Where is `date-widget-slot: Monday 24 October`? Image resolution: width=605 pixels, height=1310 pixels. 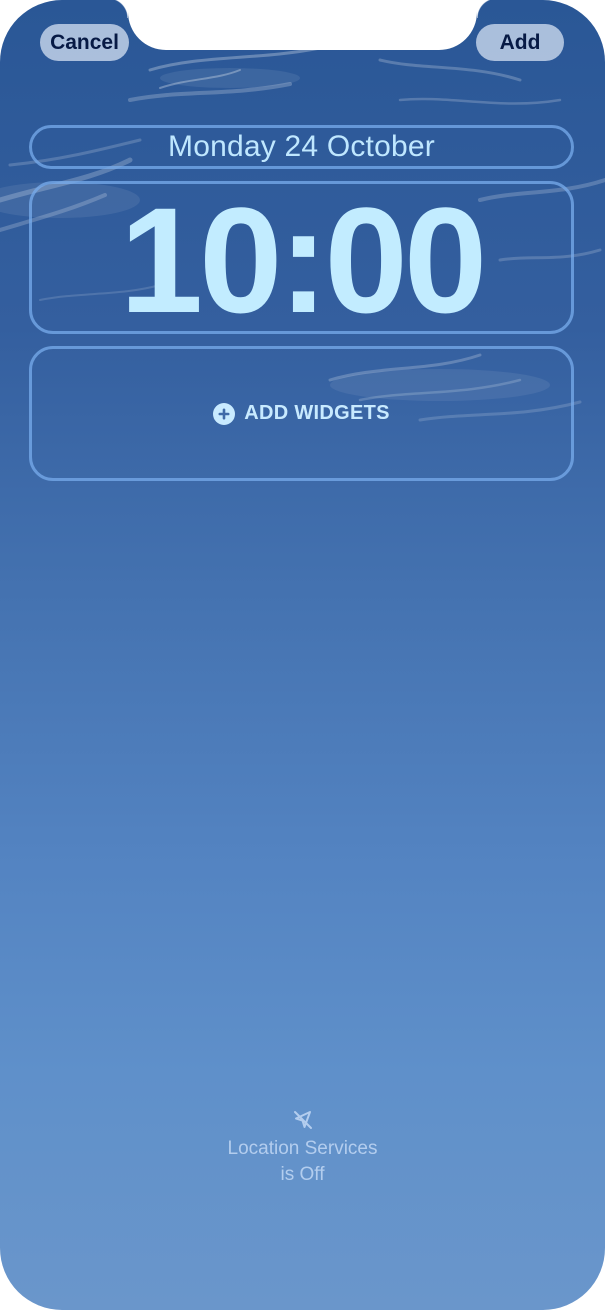 date-widget-slot: Monday 24 October is located at coordinates (301, 147).